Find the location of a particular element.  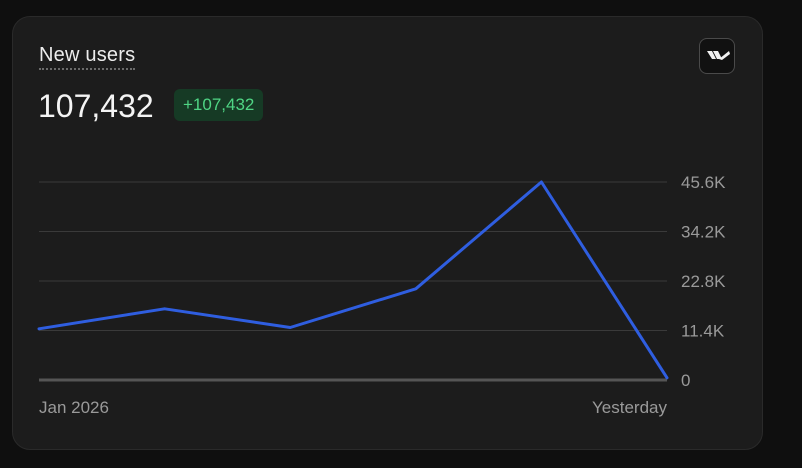

x-tick-label-end: Yesterday is located at coordinates (629, 407).